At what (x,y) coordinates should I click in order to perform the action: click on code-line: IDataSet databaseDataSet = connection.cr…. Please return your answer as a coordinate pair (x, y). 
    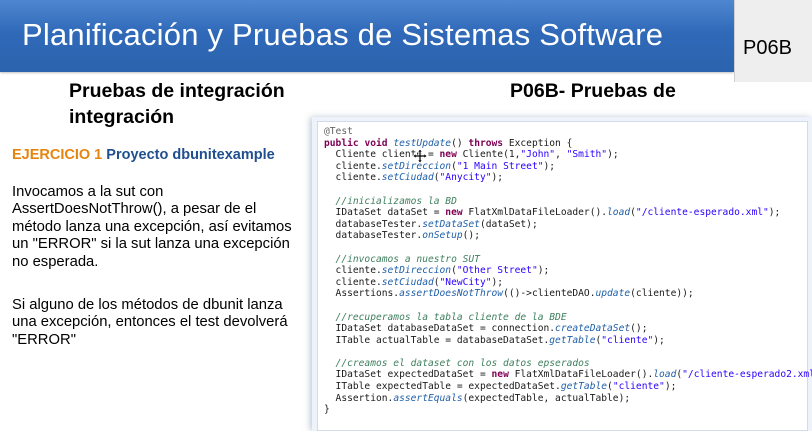
    Looking at the image, I should click on (568, 329).